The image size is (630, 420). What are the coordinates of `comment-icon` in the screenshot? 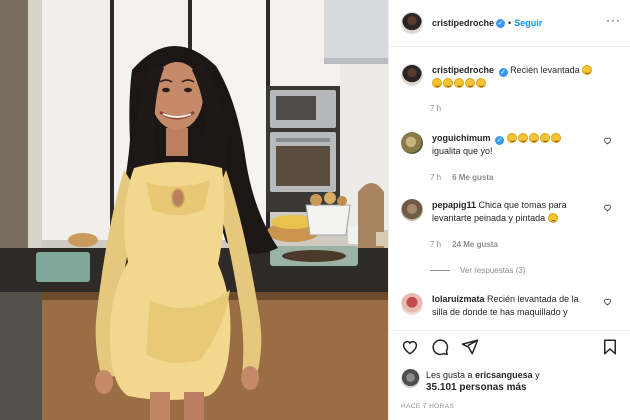 It's located at (440, 347).